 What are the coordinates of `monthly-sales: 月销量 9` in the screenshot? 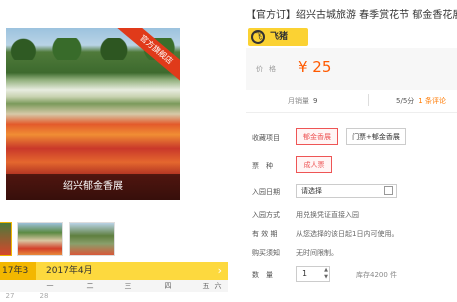 It's located at (302, 101).